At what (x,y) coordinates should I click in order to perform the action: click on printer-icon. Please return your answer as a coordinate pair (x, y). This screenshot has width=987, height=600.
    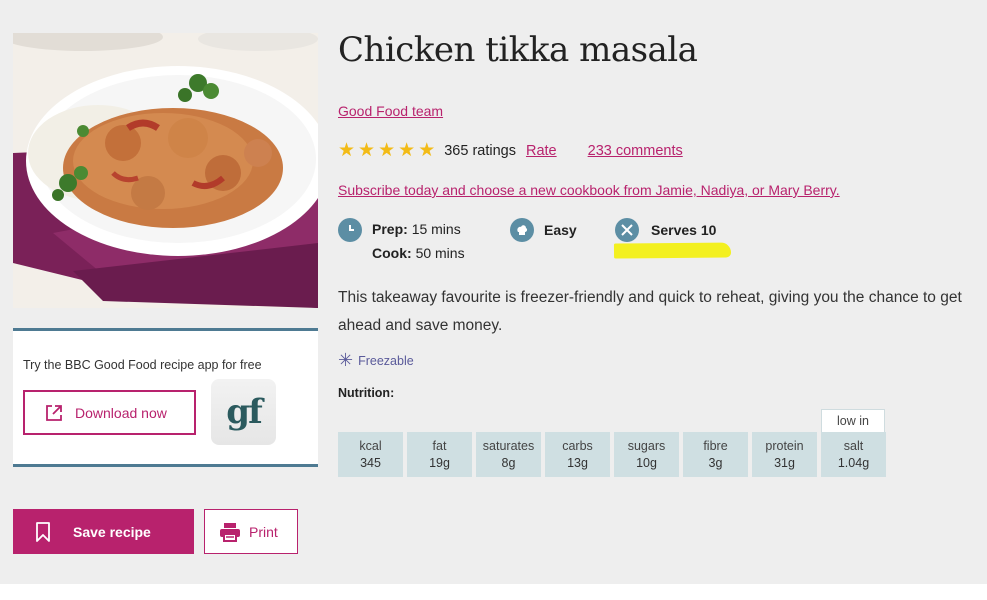
    Looking at the image, I should click on (230, 532).